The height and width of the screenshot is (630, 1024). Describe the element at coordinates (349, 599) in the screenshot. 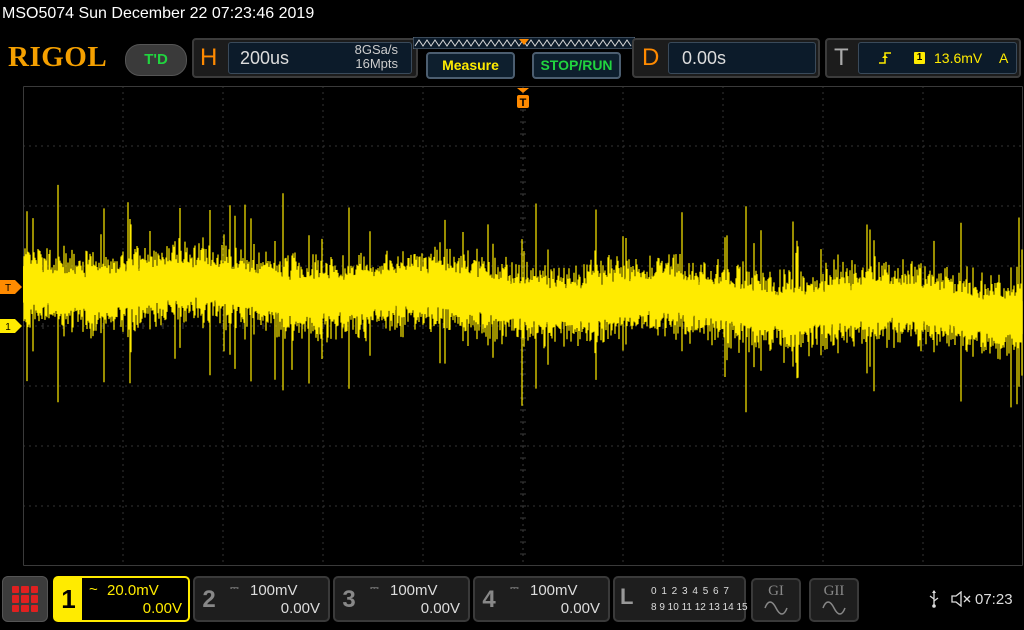

I see `channel3-number: 3` at that location.